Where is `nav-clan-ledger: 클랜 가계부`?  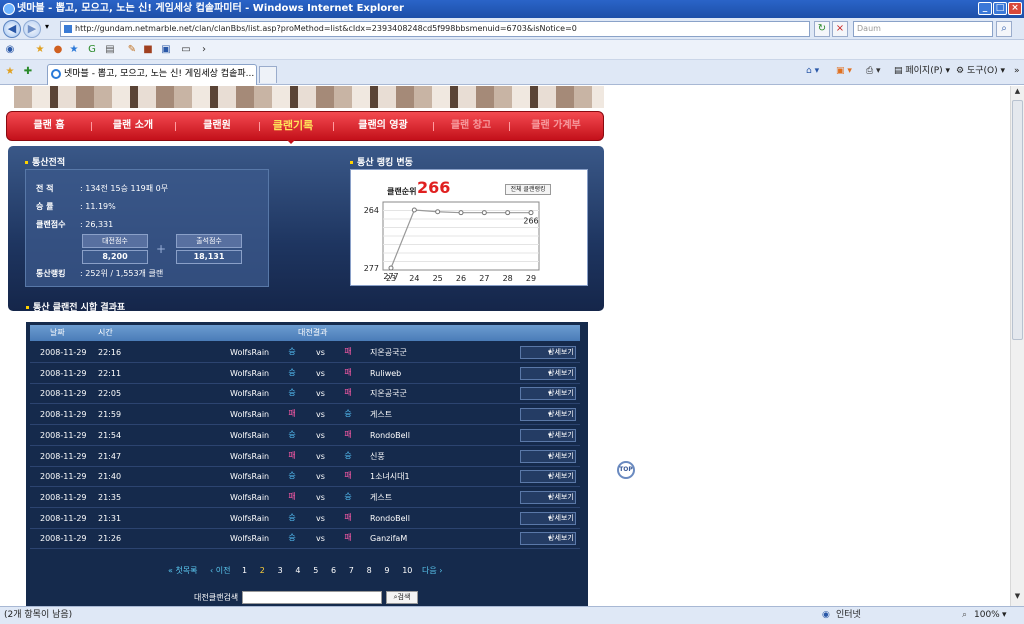
nav-clan-ledger: 클랜 가계부 is located at coordinates (556, 126).